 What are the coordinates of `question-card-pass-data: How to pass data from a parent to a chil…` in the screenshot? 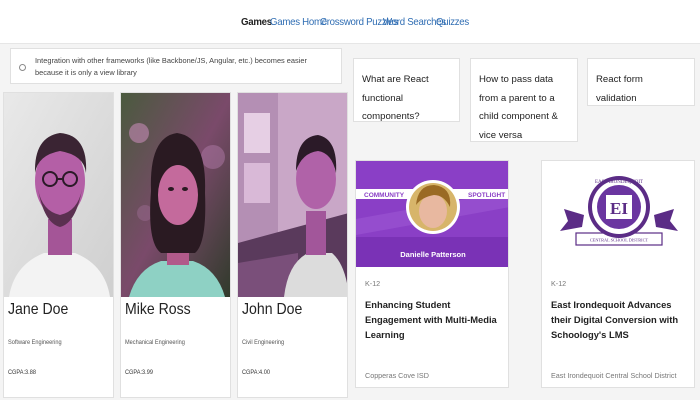 It's located at (524, 100).